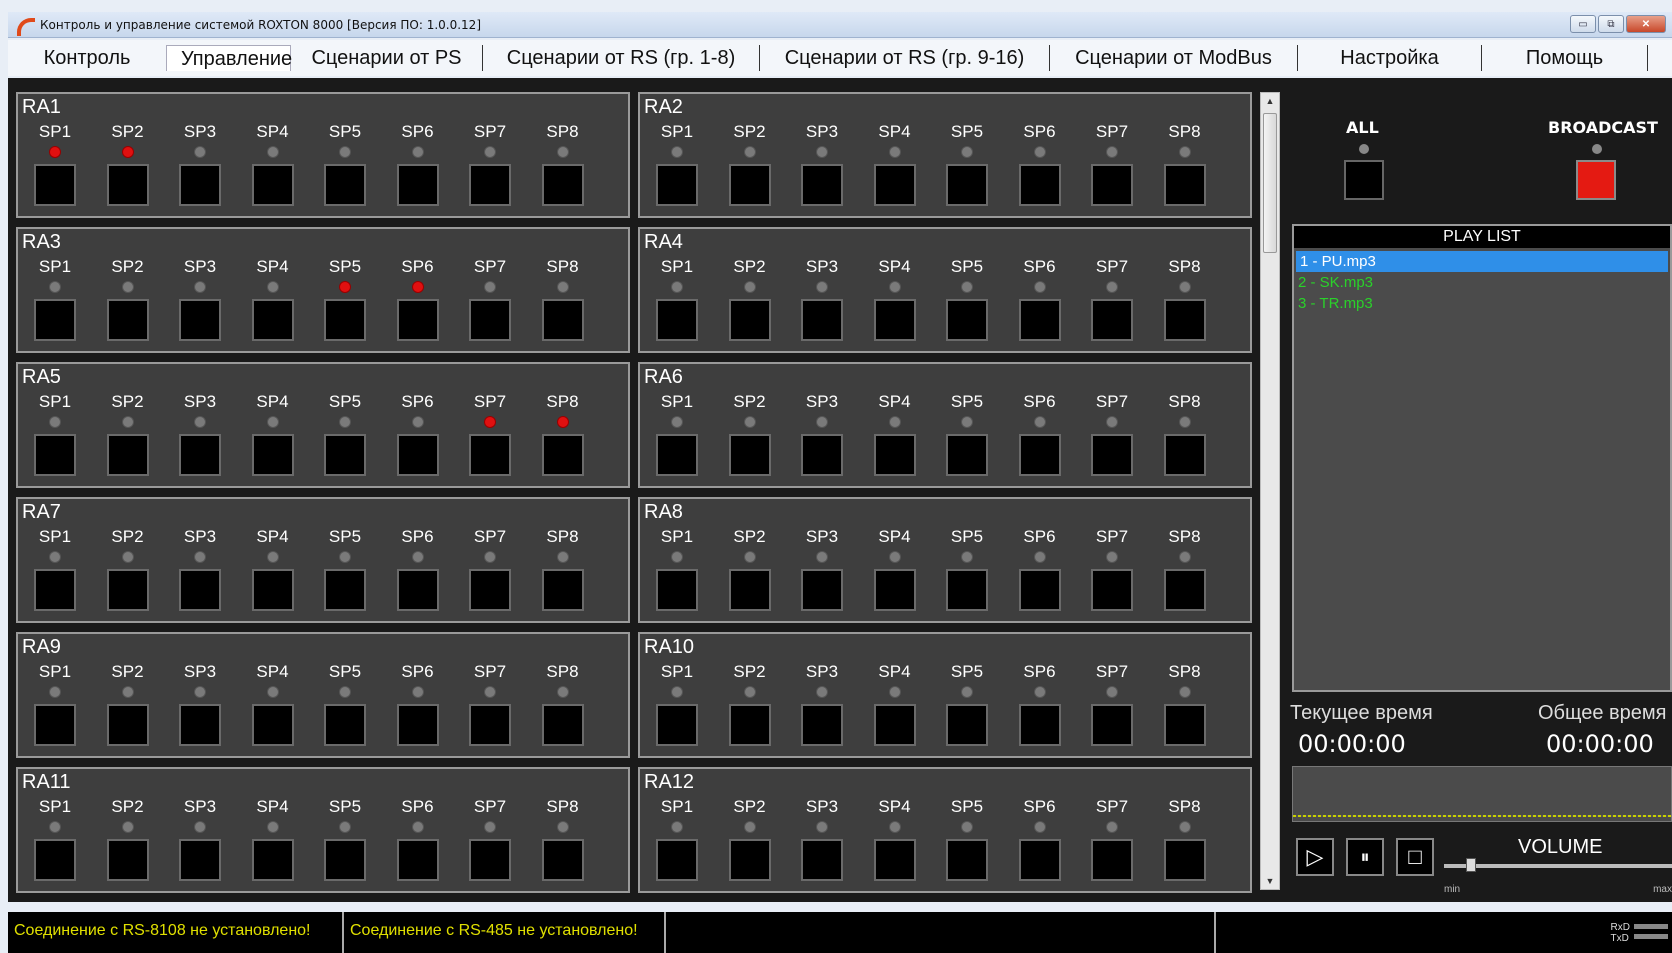 This screenshot has height=953, width=1672. I want to click on close-button: ✕, so click(1646, 24).